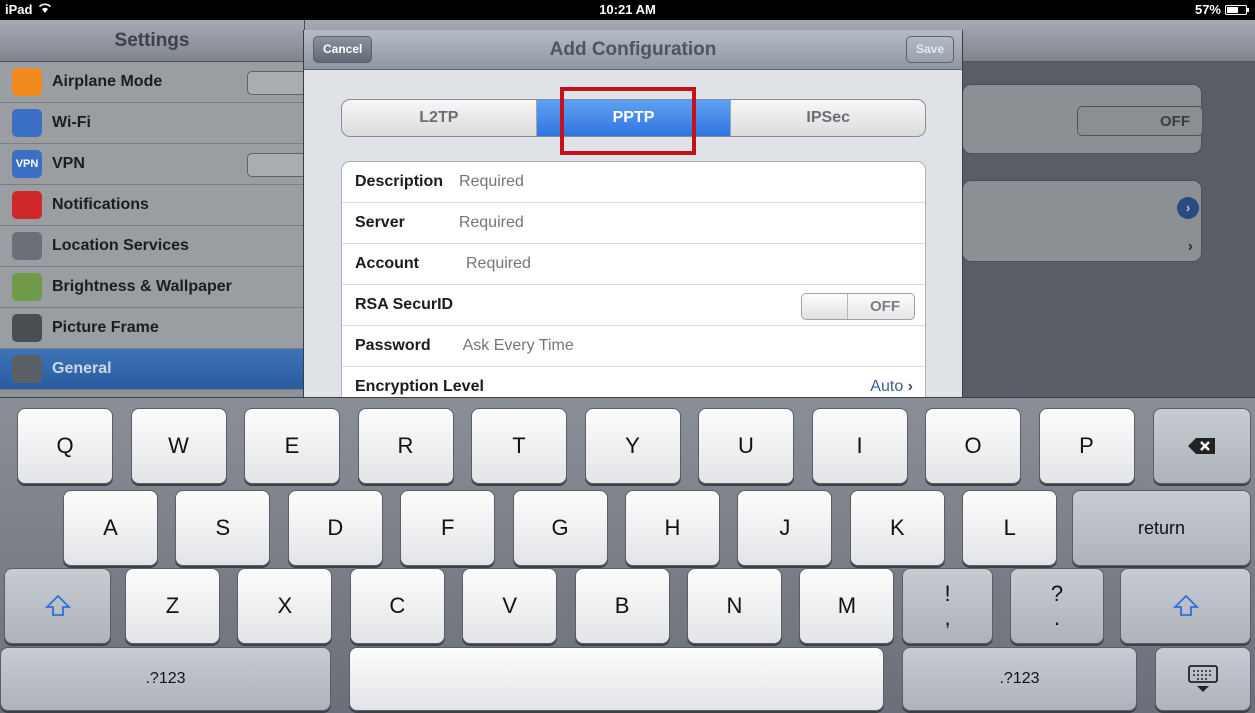 This screenshot has width=1255, height=713. I want to click on settings-item-vpn: VPN VPN, so click(153, 164).